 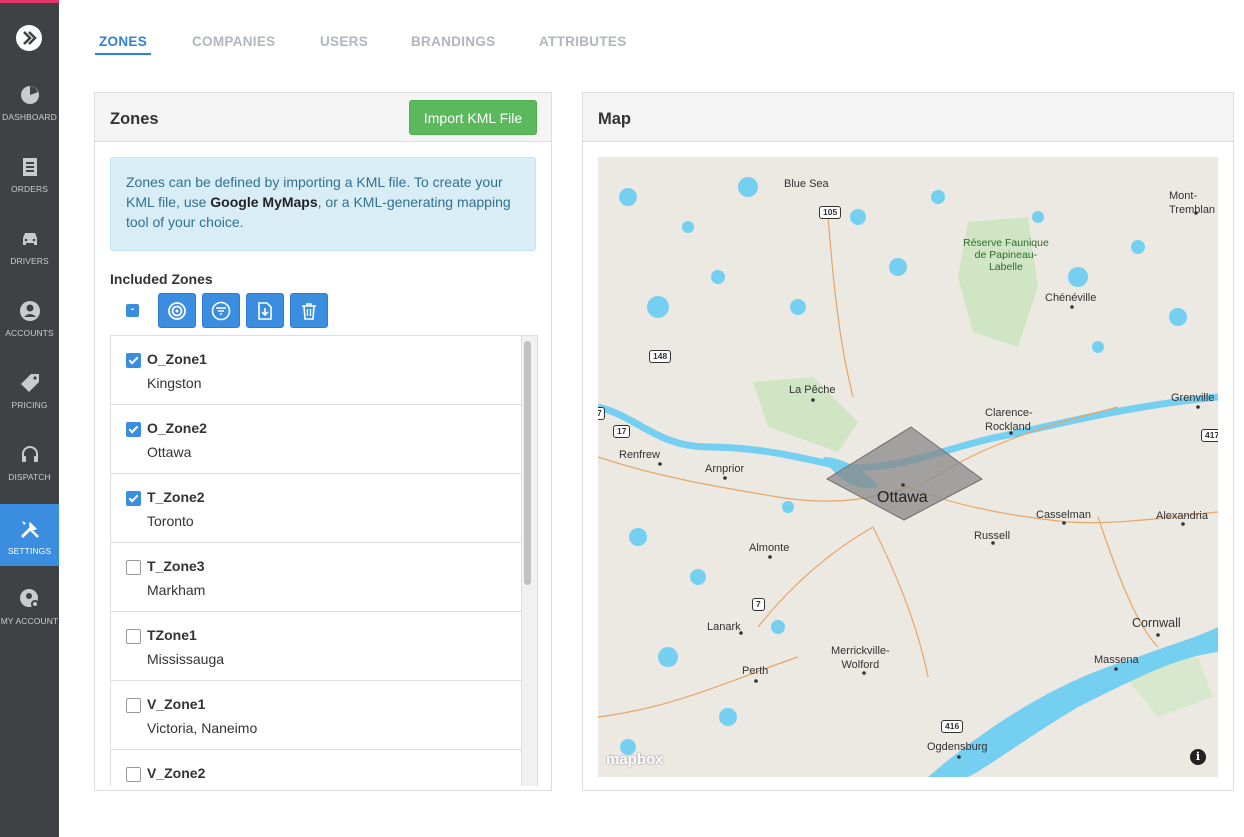 I want to click on list-item: V_Zone1 Victoria, Naneimo, so click(x=316, y=715).